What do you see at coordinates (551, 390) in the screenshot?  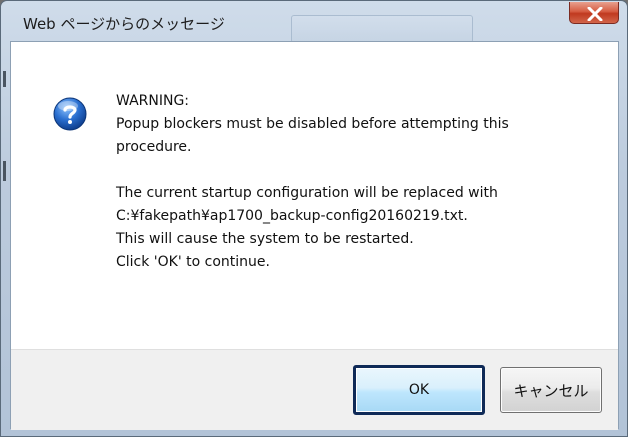 I see `cancel-button: キャンセル` at bounding box center [551, 390].